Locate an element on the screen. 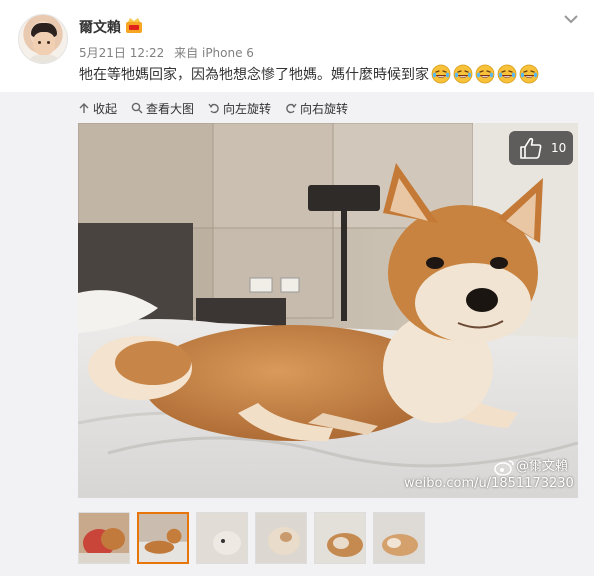  collapse-button: 收起 is located at coordinates (97, 108).